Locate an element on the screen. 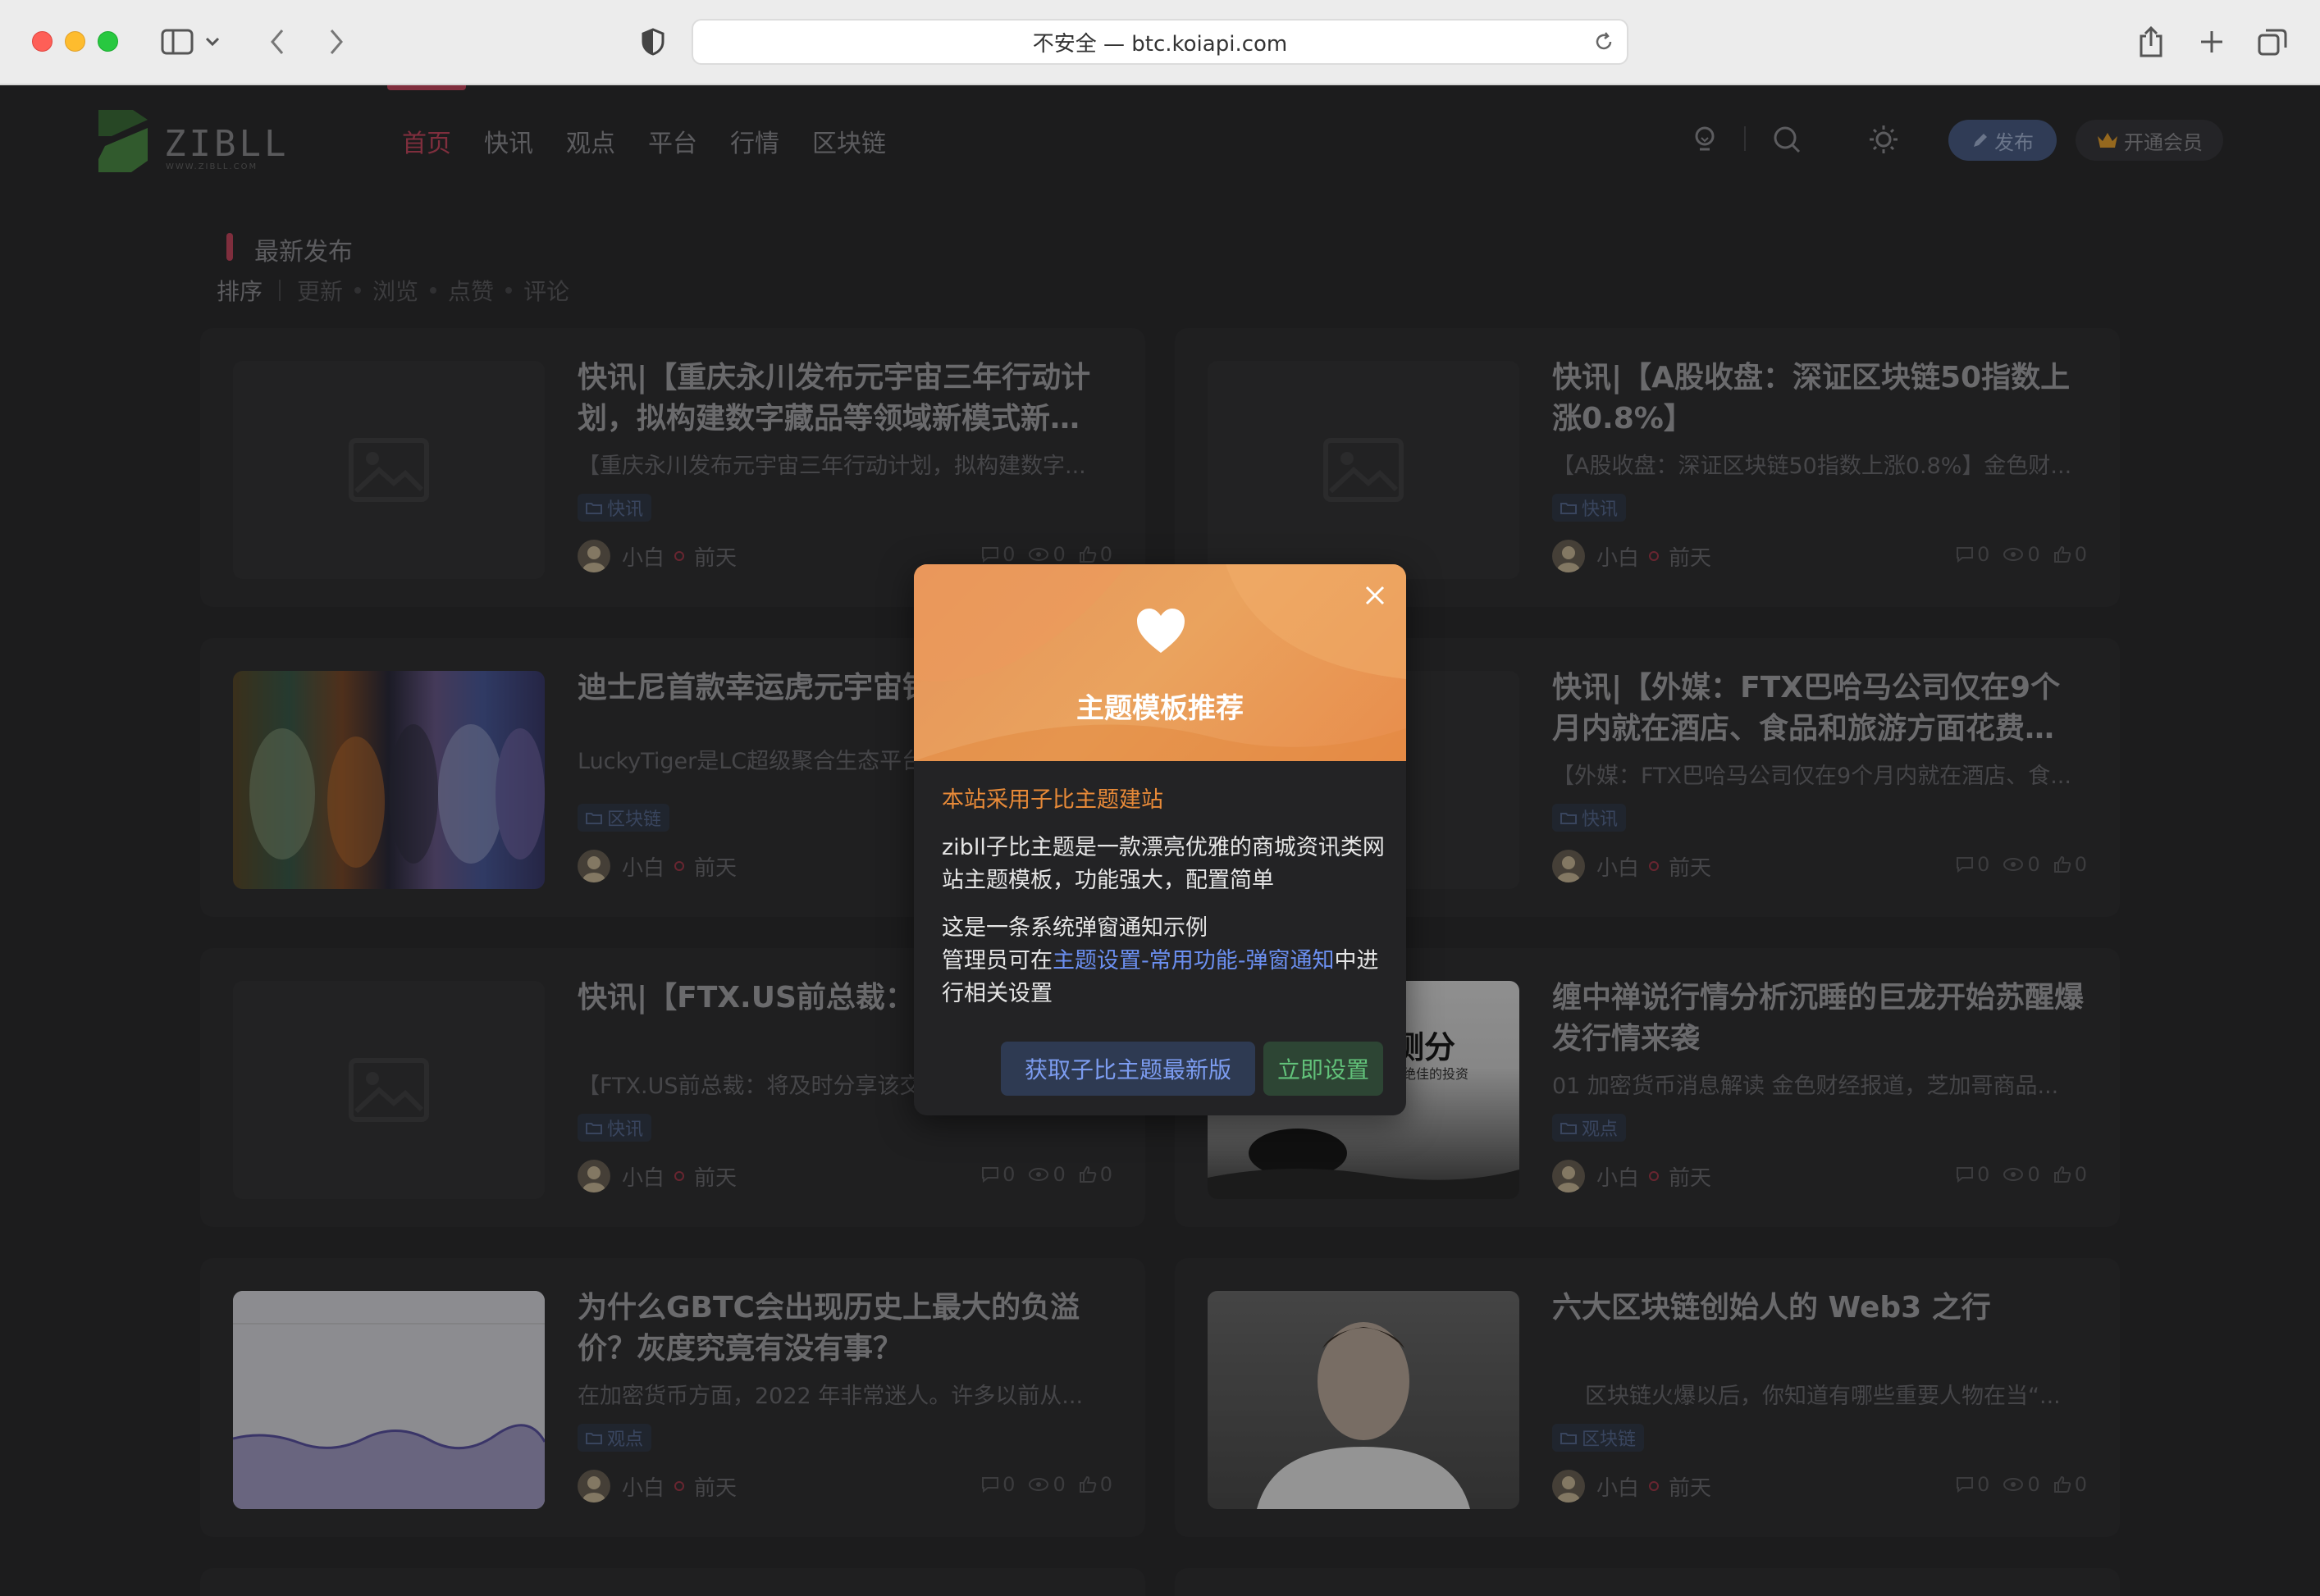 This screenshot has width=2320, height=1596. chevron-right-icon is located at coordinates (336, 42).